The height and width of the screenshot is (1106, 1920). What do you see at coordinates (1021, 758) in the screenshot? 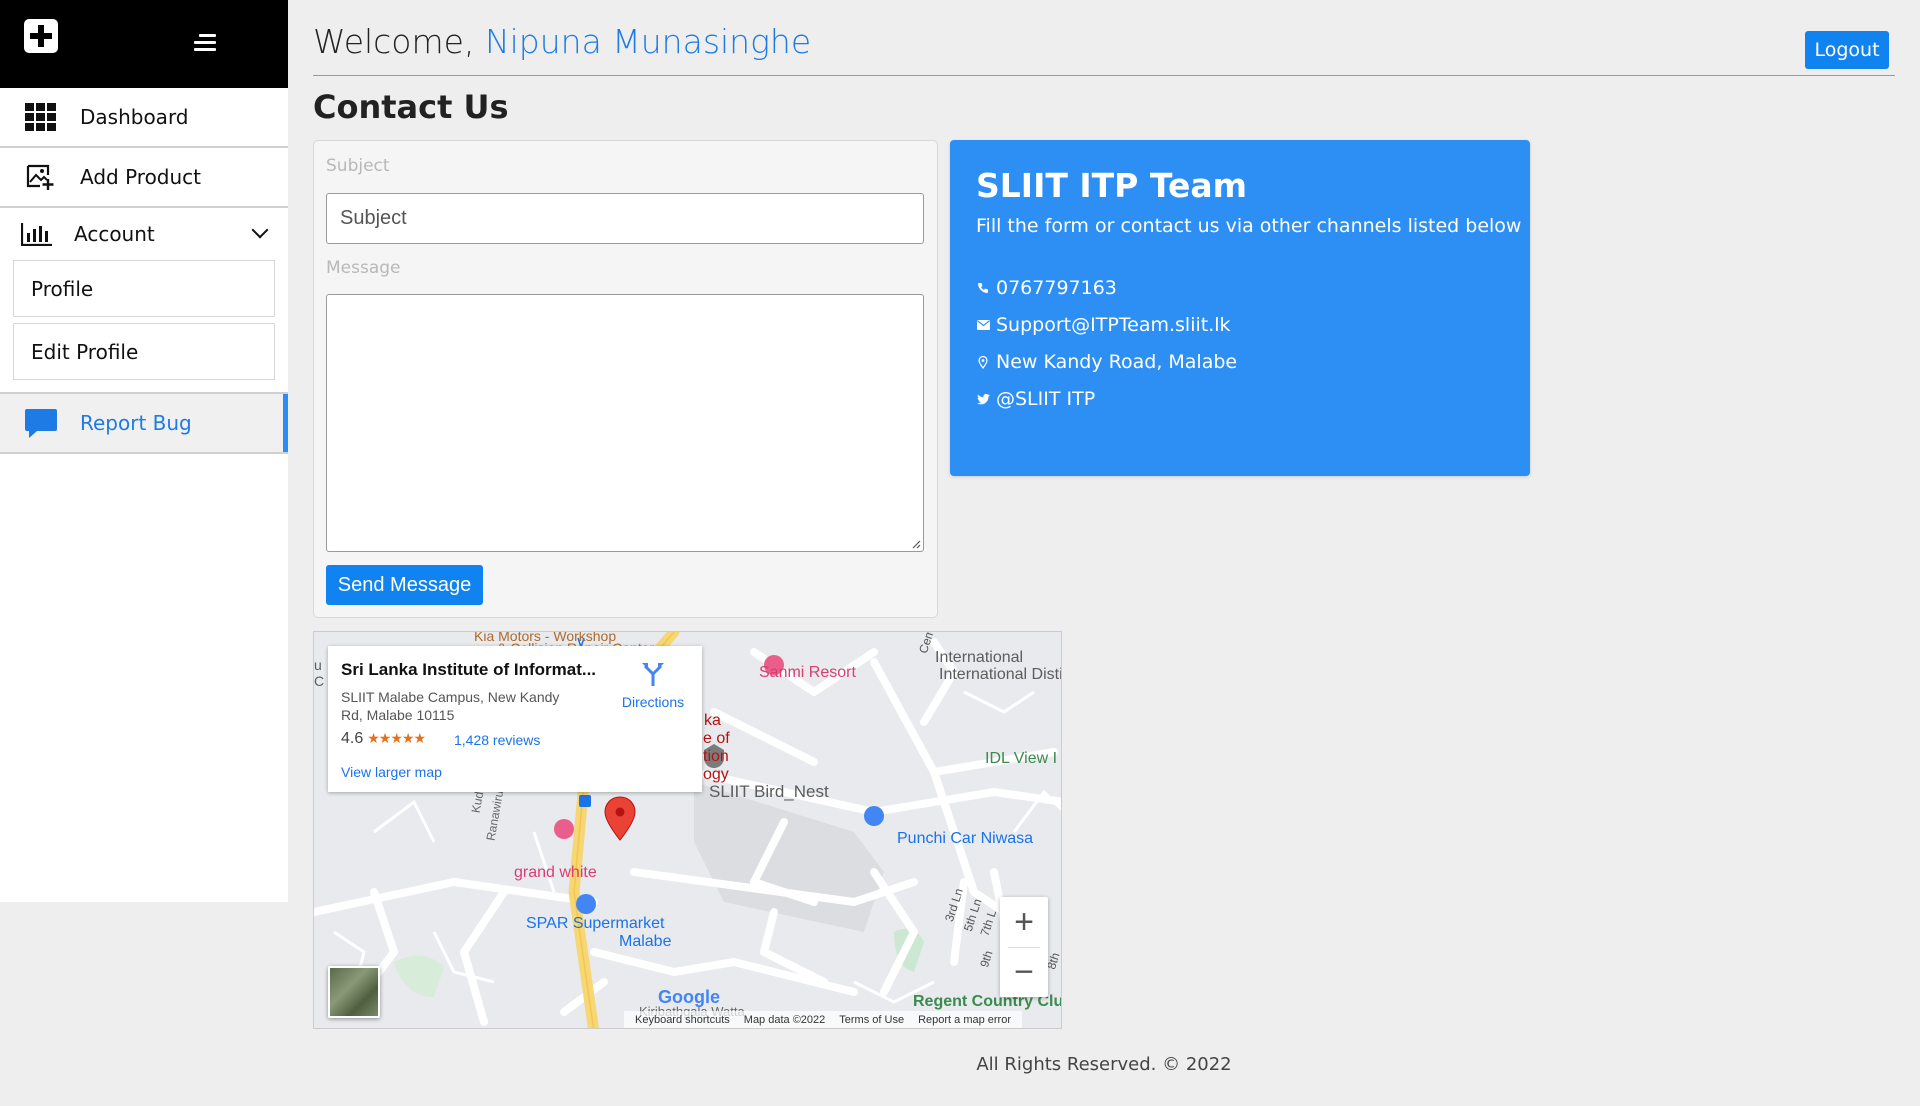
I see `map-label-idl-view: IDL View I` at bounding box center [1021, 758].